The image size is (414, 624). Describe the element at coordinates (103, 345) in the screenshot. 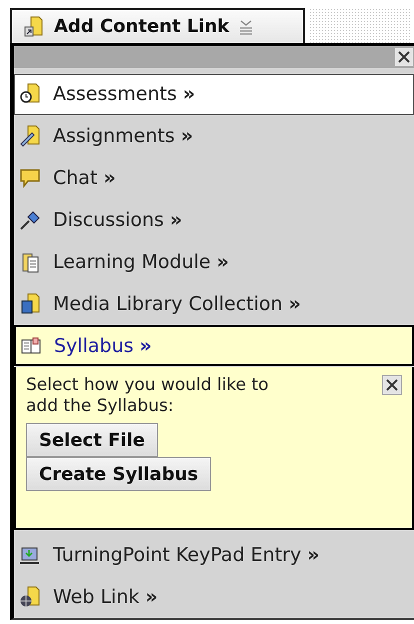

I see `link-label: Syllabus »` at that location.